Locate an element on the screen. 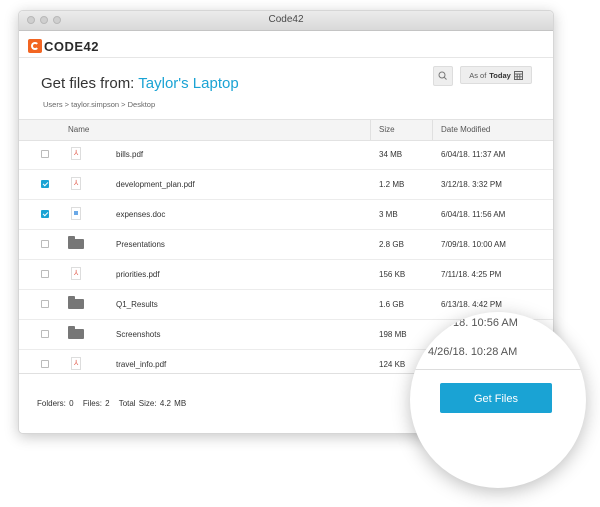 This screenshot has height=507, width=600. date-modified: 7/09/18. 10:00 AM is located at coordinates (473, 244).